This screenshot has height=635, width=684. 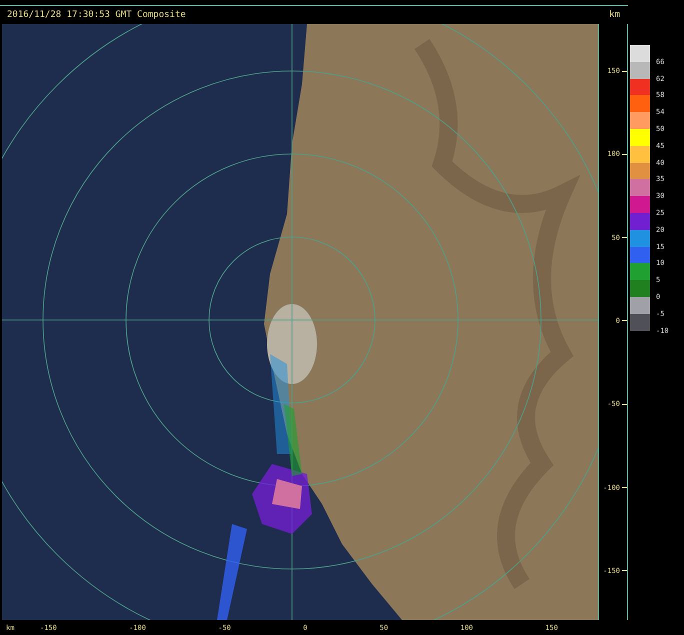 I want to click on radar-timestamp: 2016/11/28 17:30:53 GMT Composite, so click(x=96, y=15).